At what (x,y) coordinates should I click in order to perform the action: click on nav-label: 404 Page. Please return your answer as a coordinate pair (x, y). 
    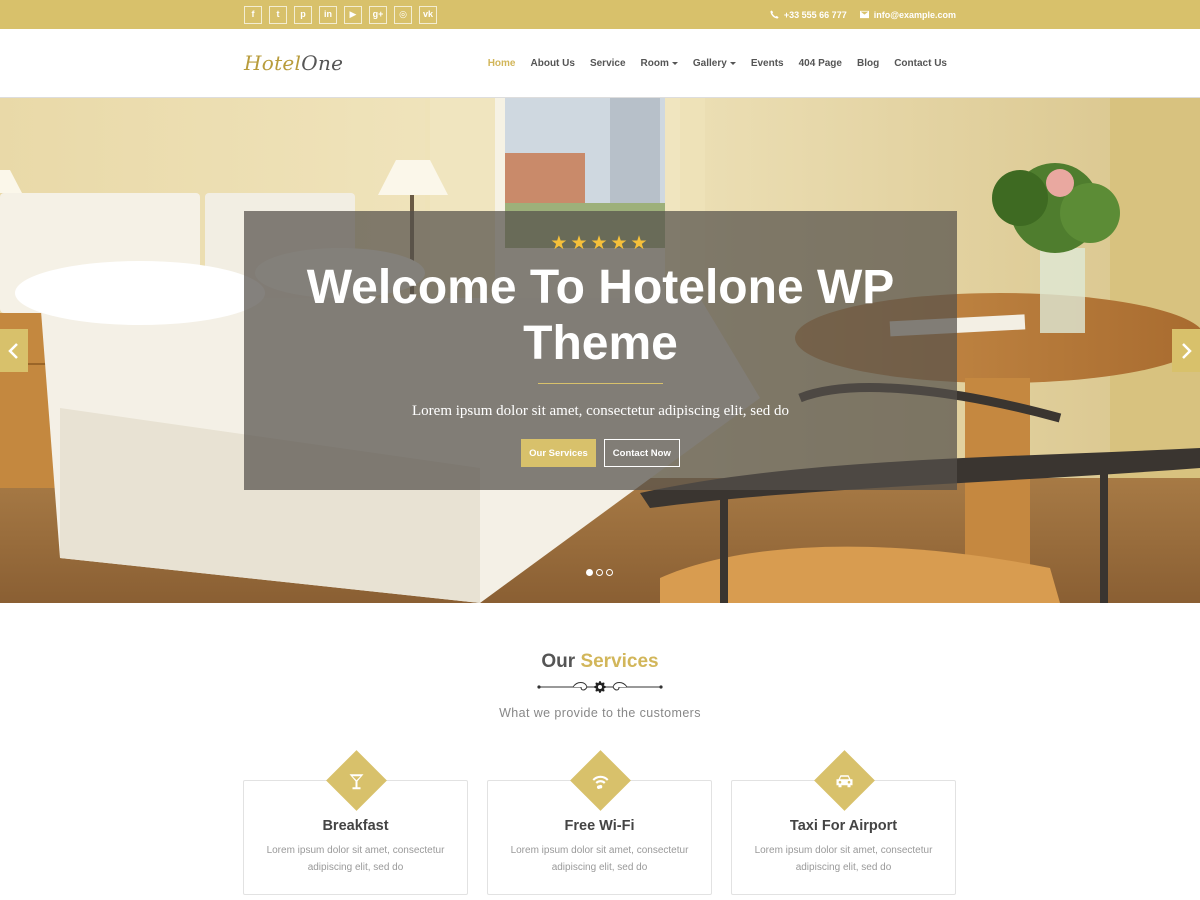
    Looking at the image, I should click on (820, 63).